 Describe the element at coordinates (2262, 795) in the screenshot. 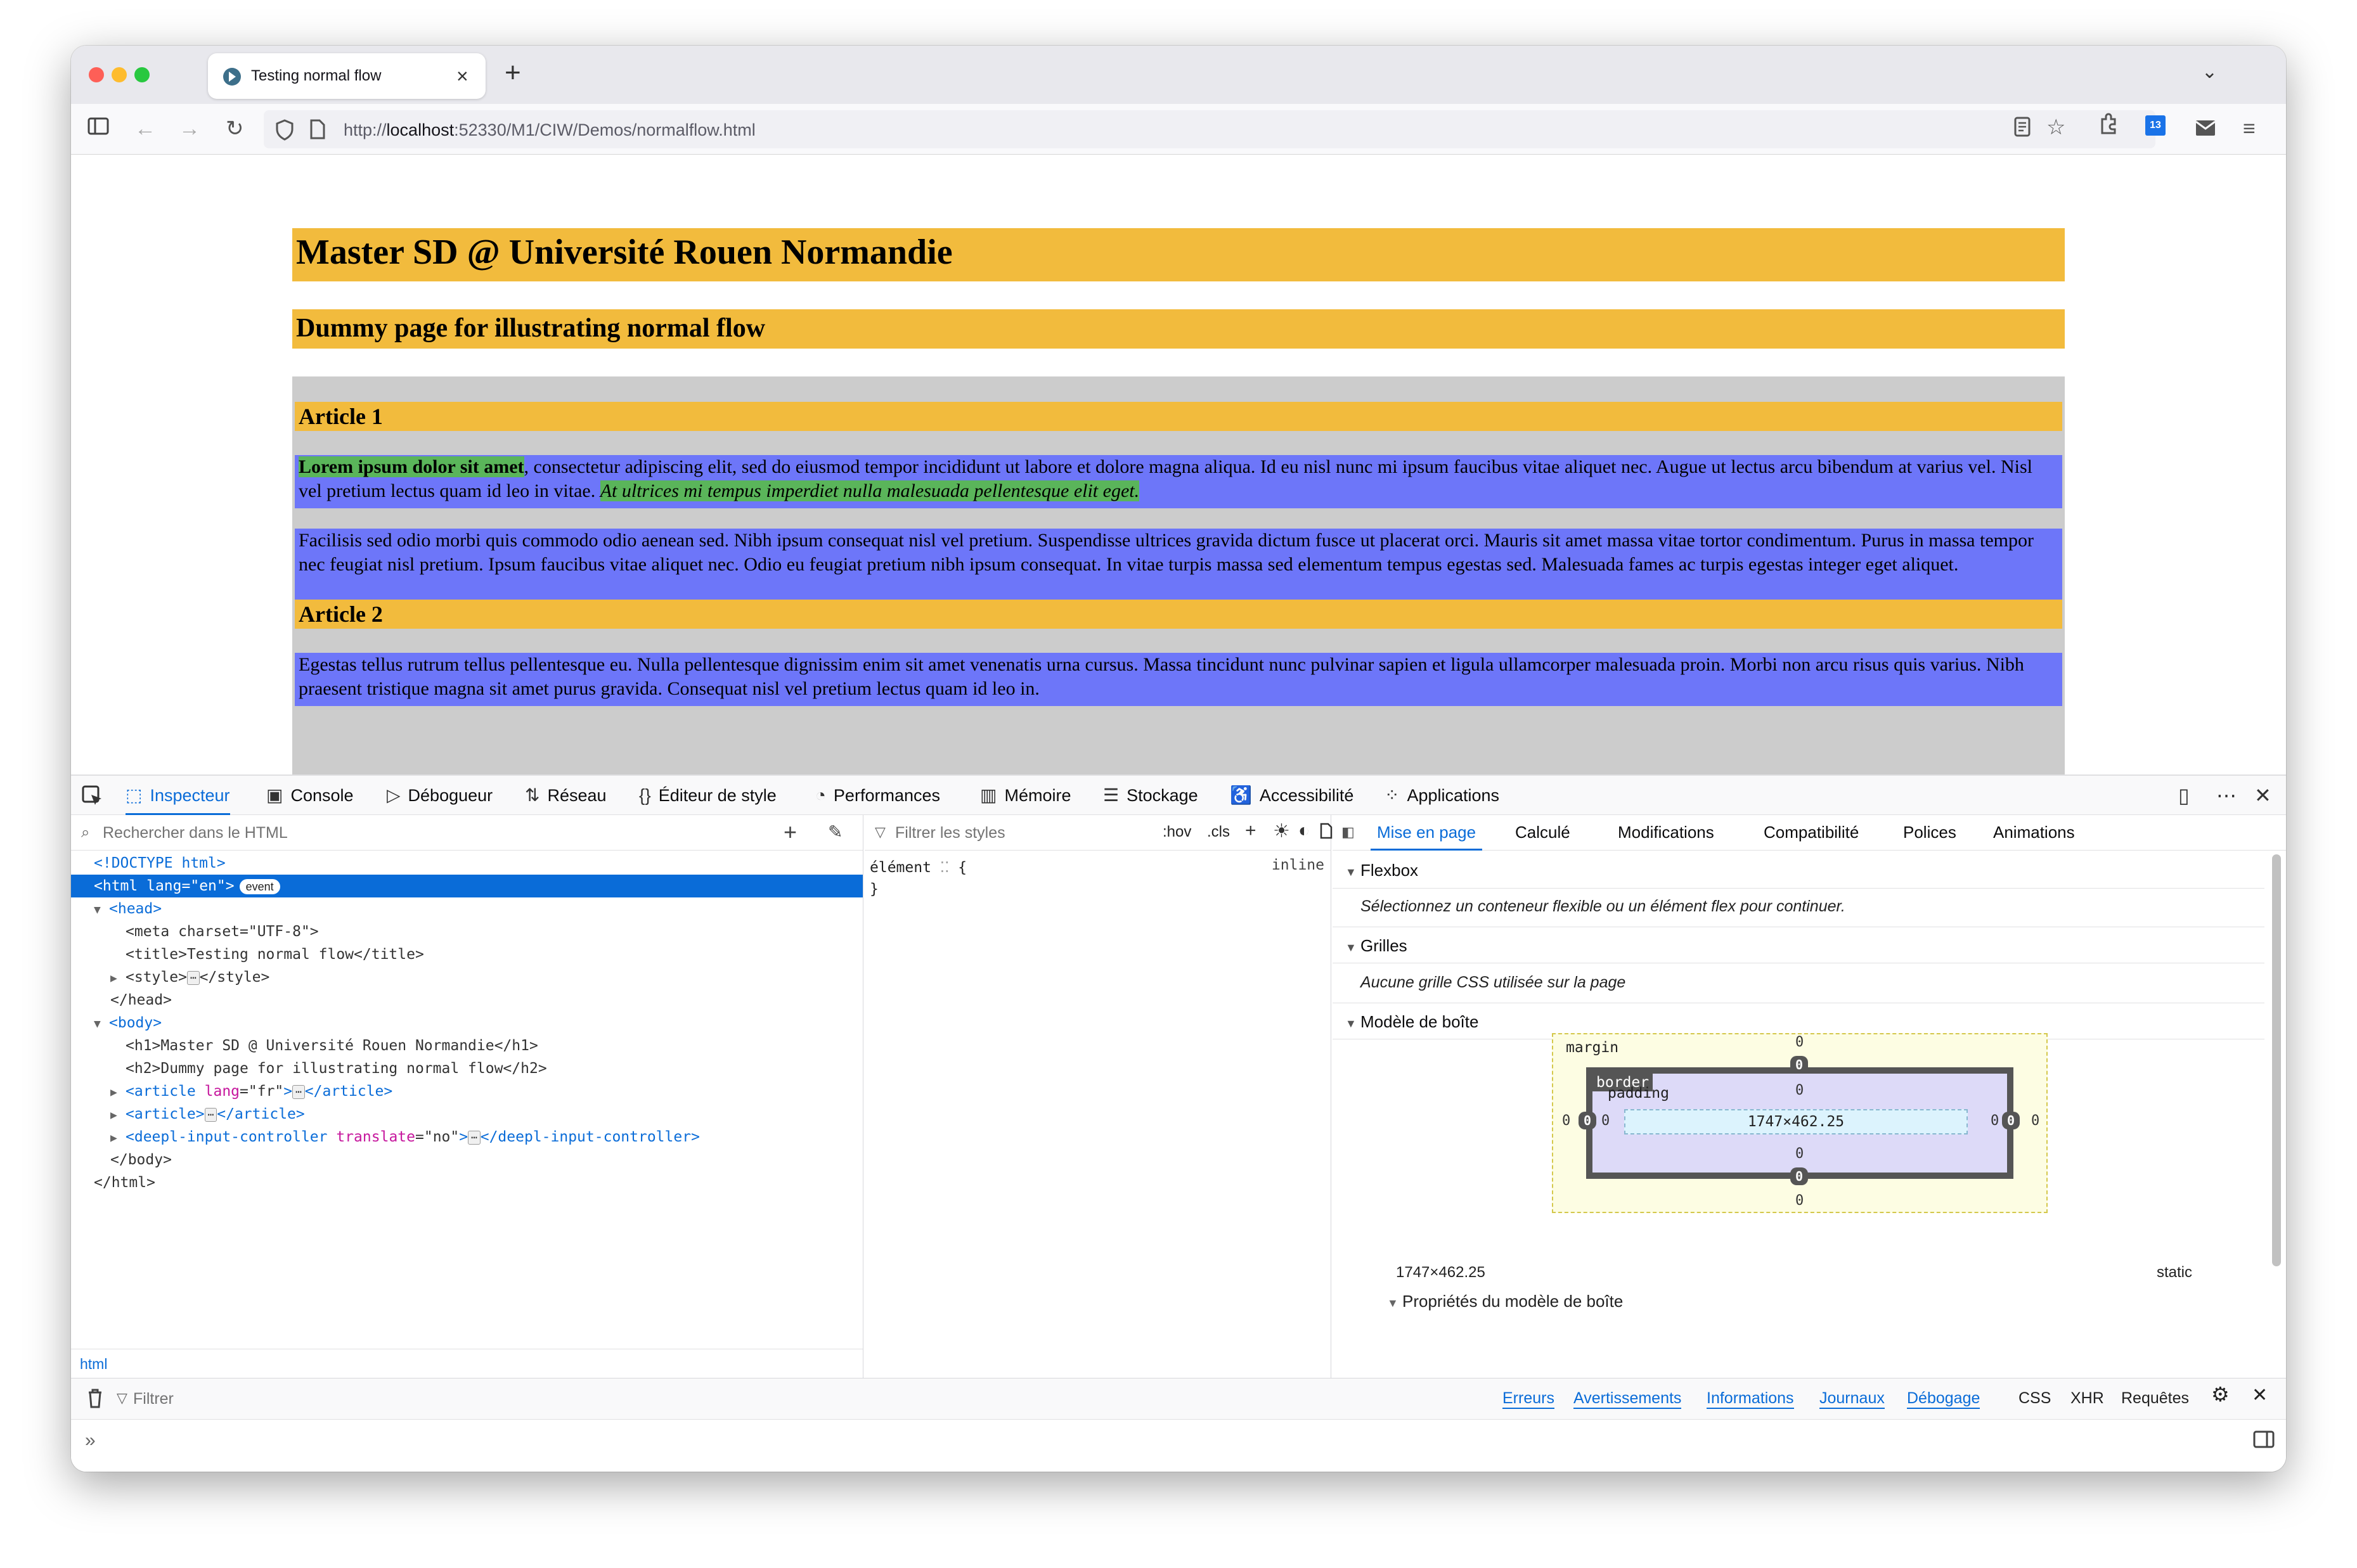

I see `close-devtools-icon: ✕` at that location.